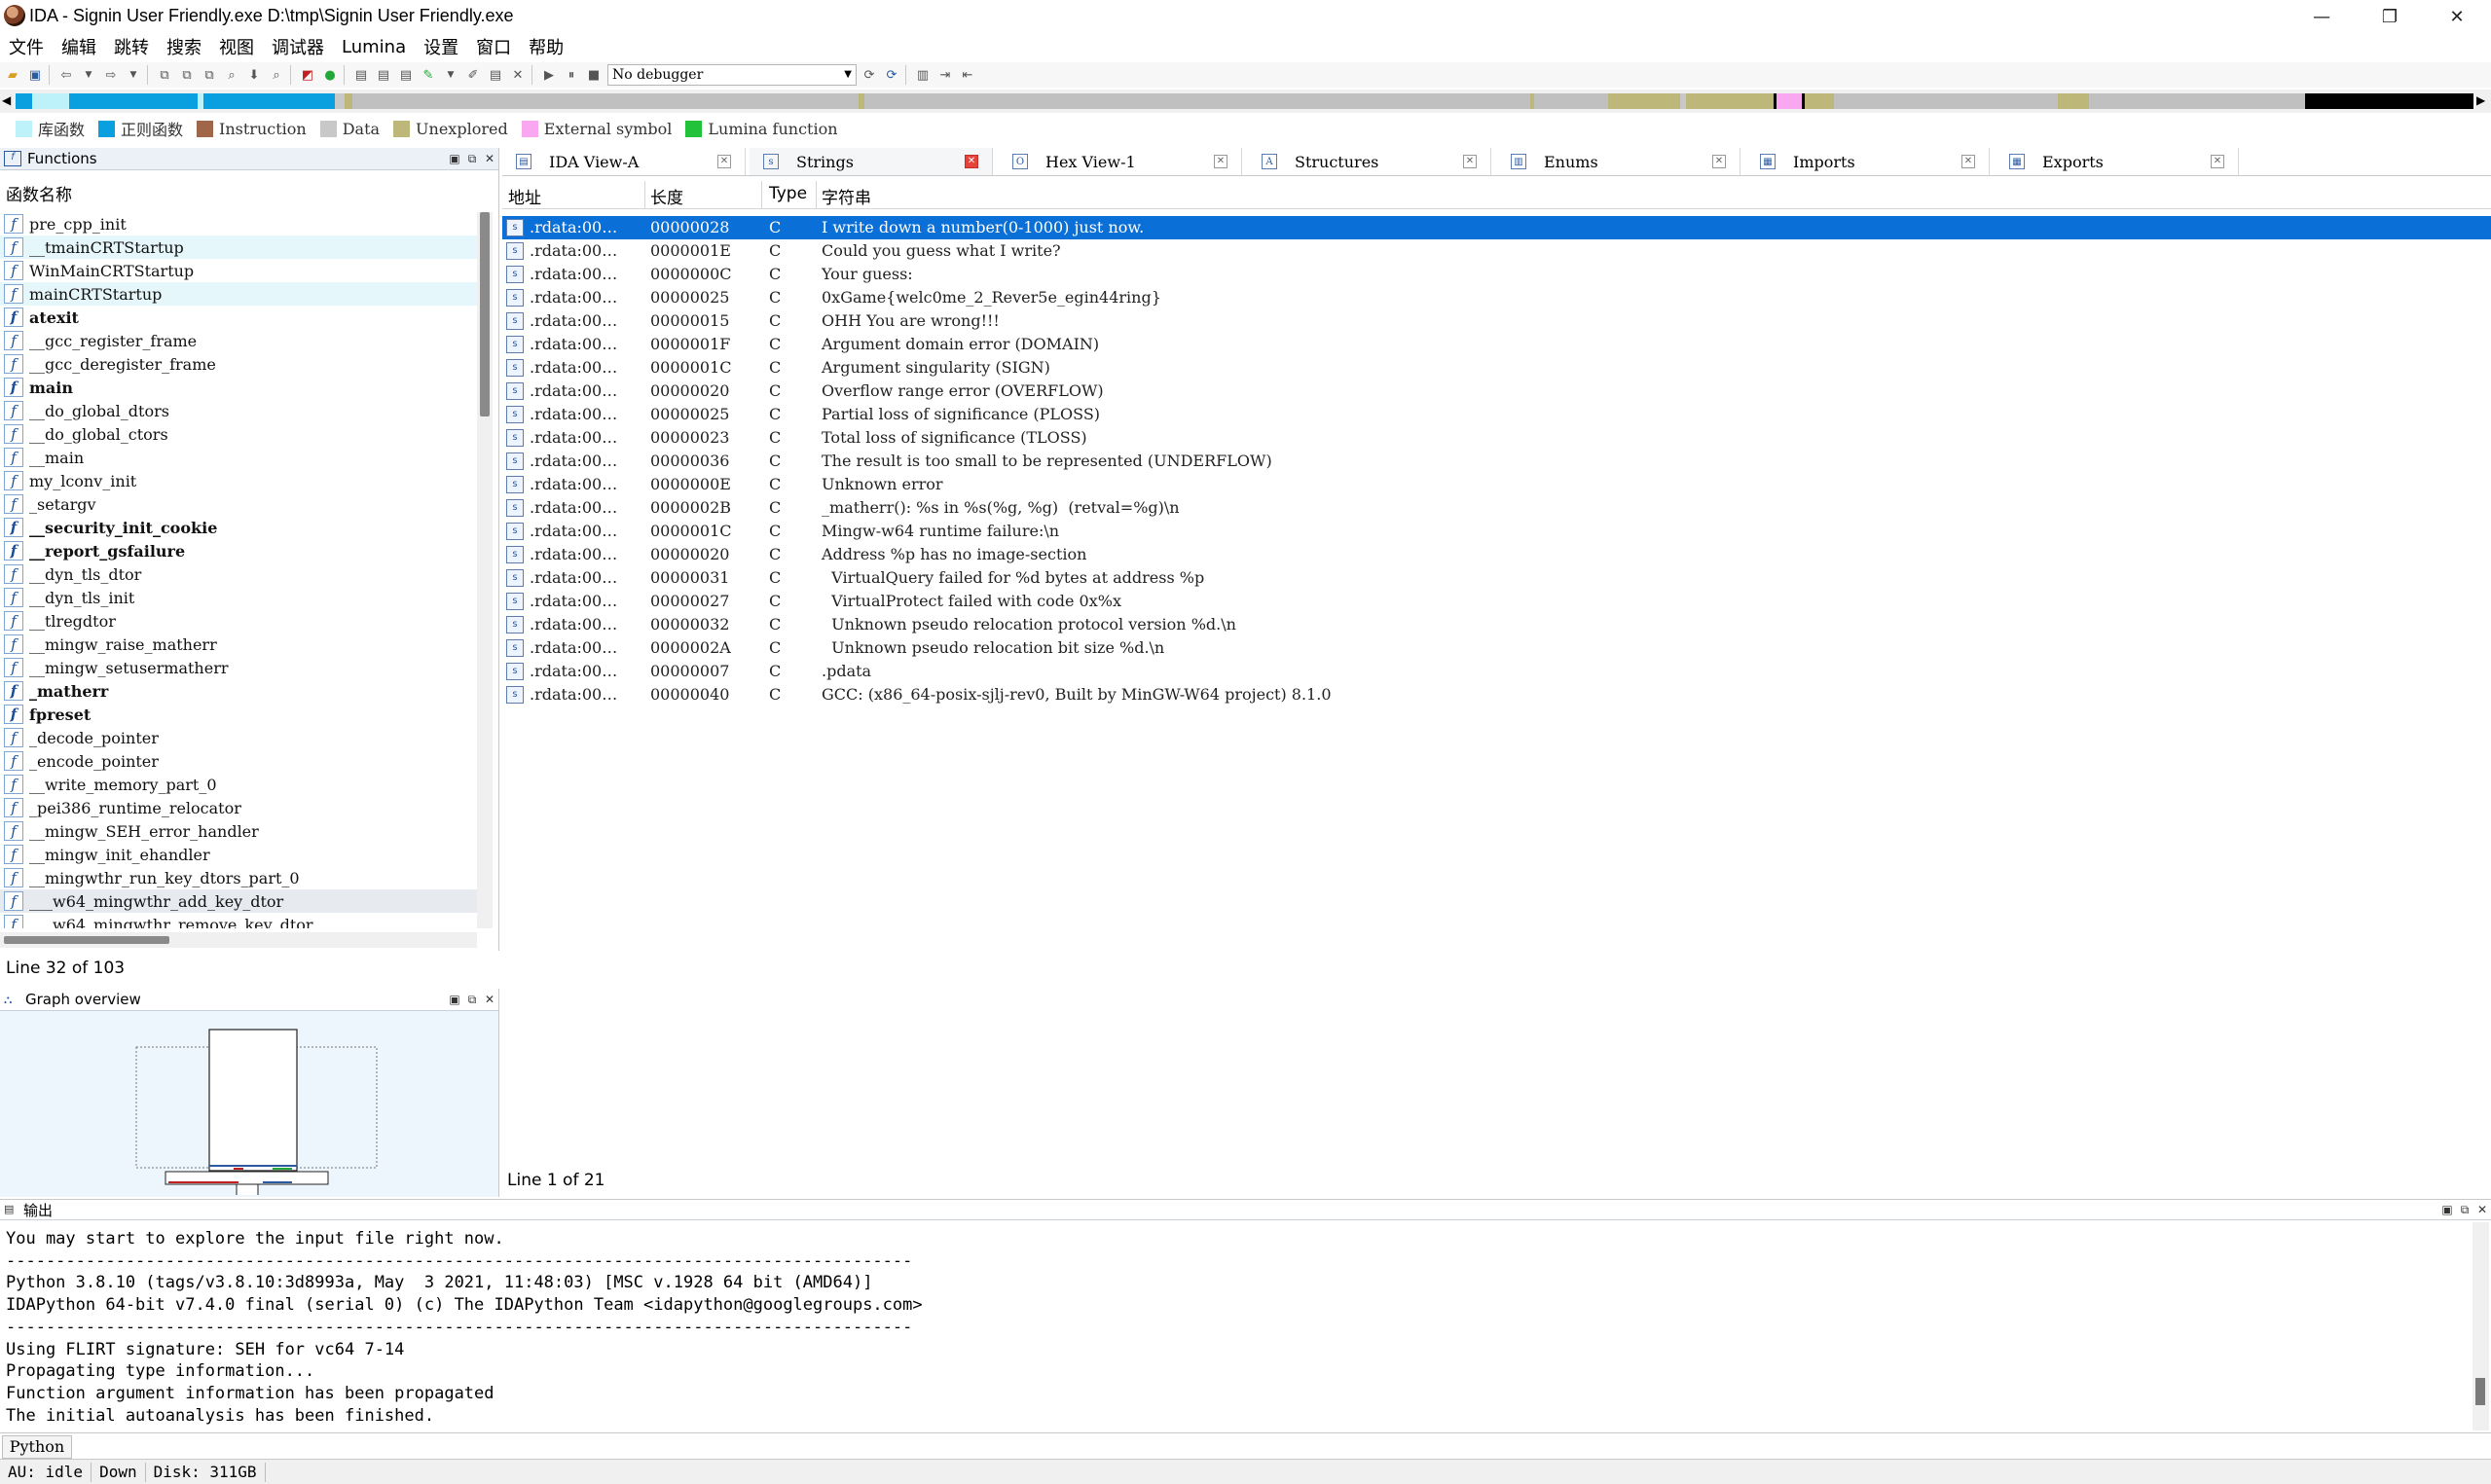  What do you see at coordinates (238, 388) in the screenshot?
I see `function-row: f main` at bounding box center [238, 388].